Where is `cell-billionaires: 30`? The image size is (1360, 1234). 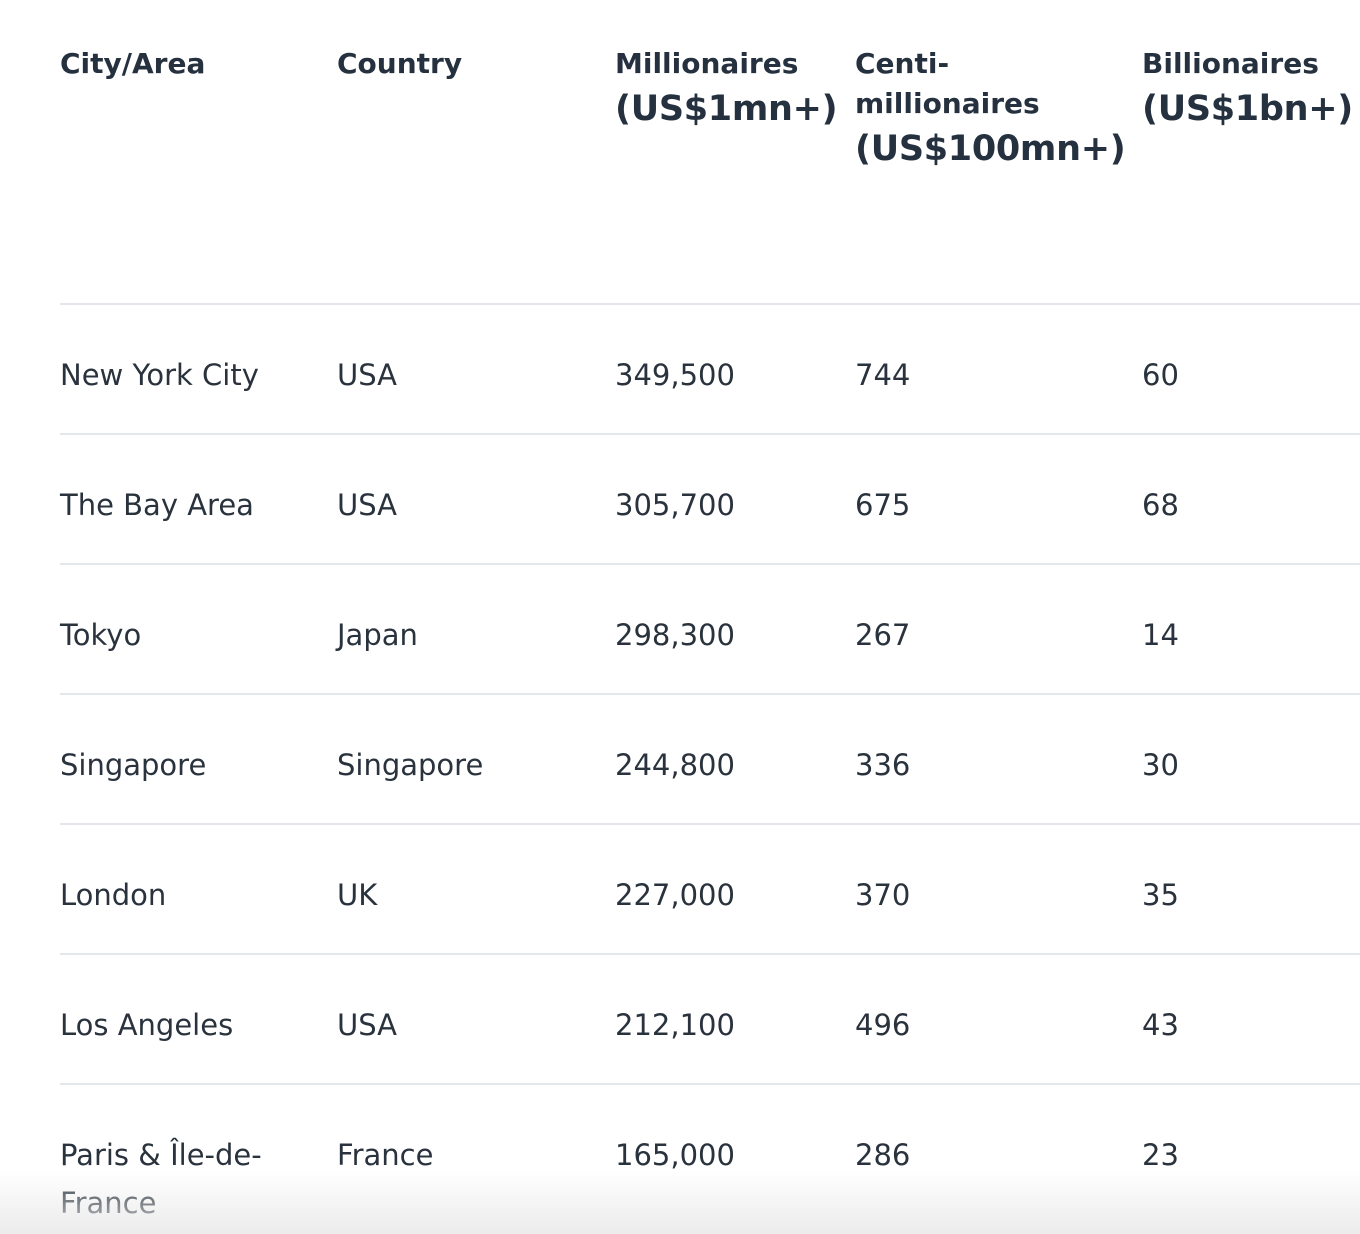 cell-billionaires: 30 is located at coordinates (1251, 759).